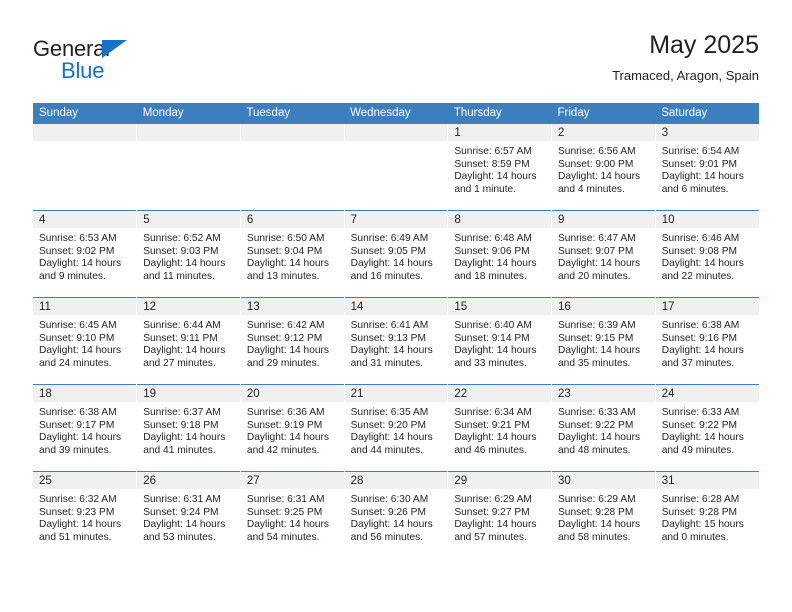 The width and height of the screenshot is (792, 612). I want to click on day-sunrise: Sunrise: 6:29 AM, so click(493, 499).